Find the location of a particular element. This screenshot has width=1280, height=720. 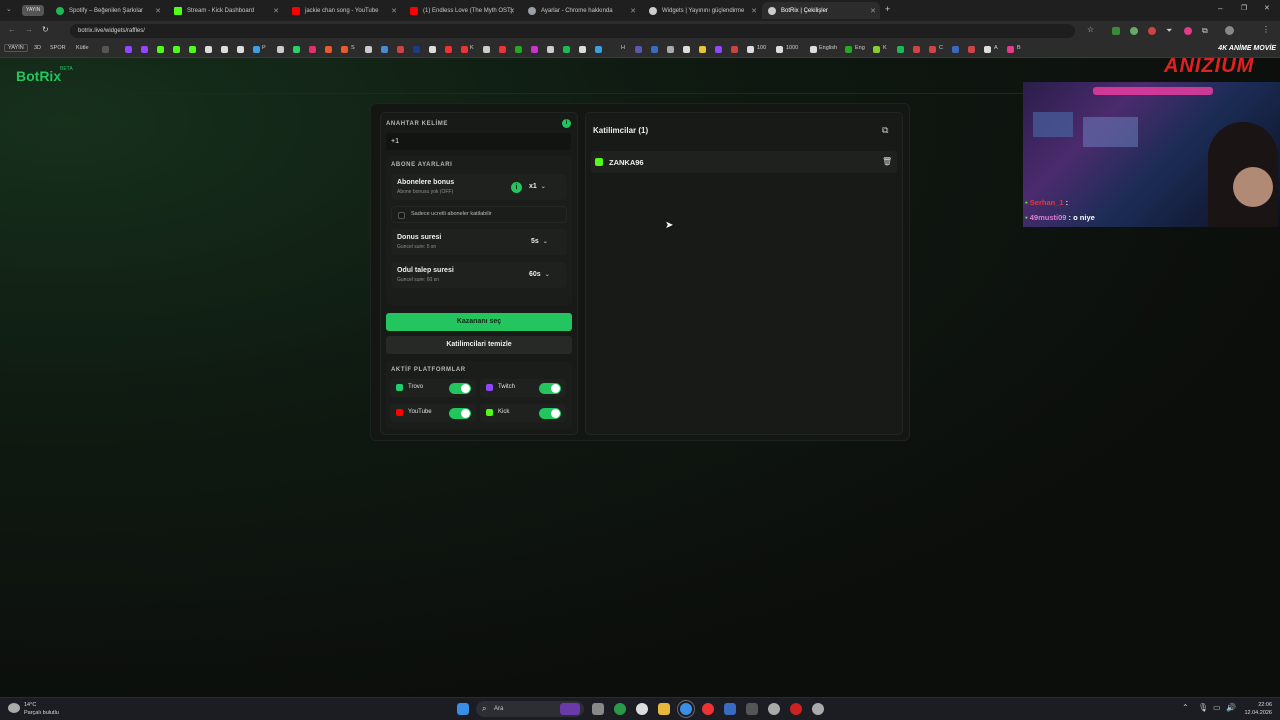

tab-kick-dashboard: Stream - Kick Dashboard ✕ is located at coordinates (225, 10).